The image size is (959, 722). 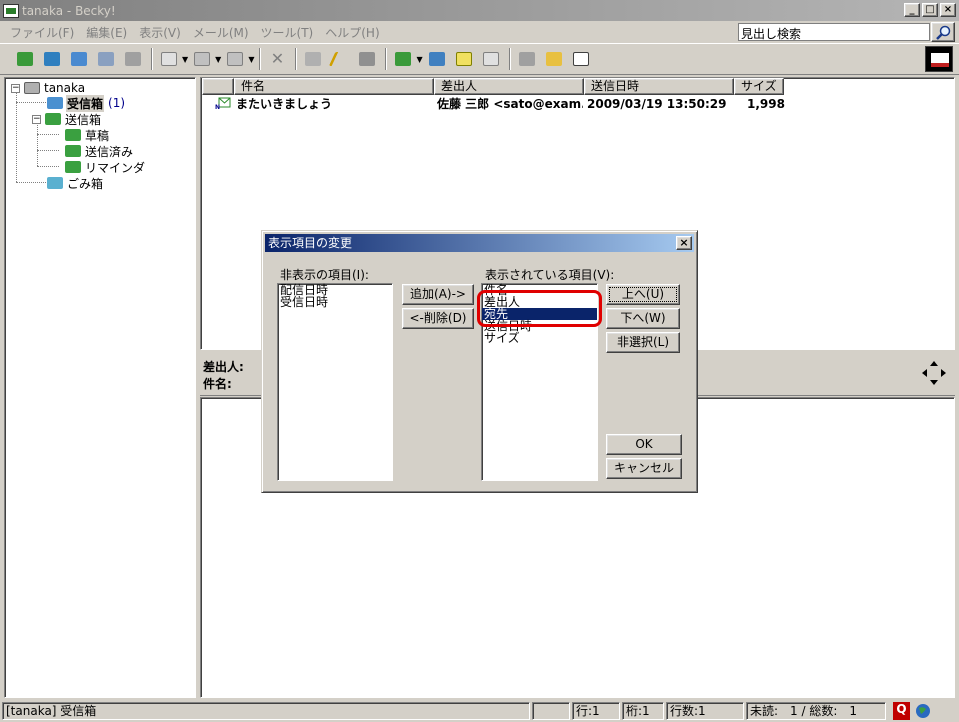 I want to click on receive-mail-button, so click(x=25, y=59).